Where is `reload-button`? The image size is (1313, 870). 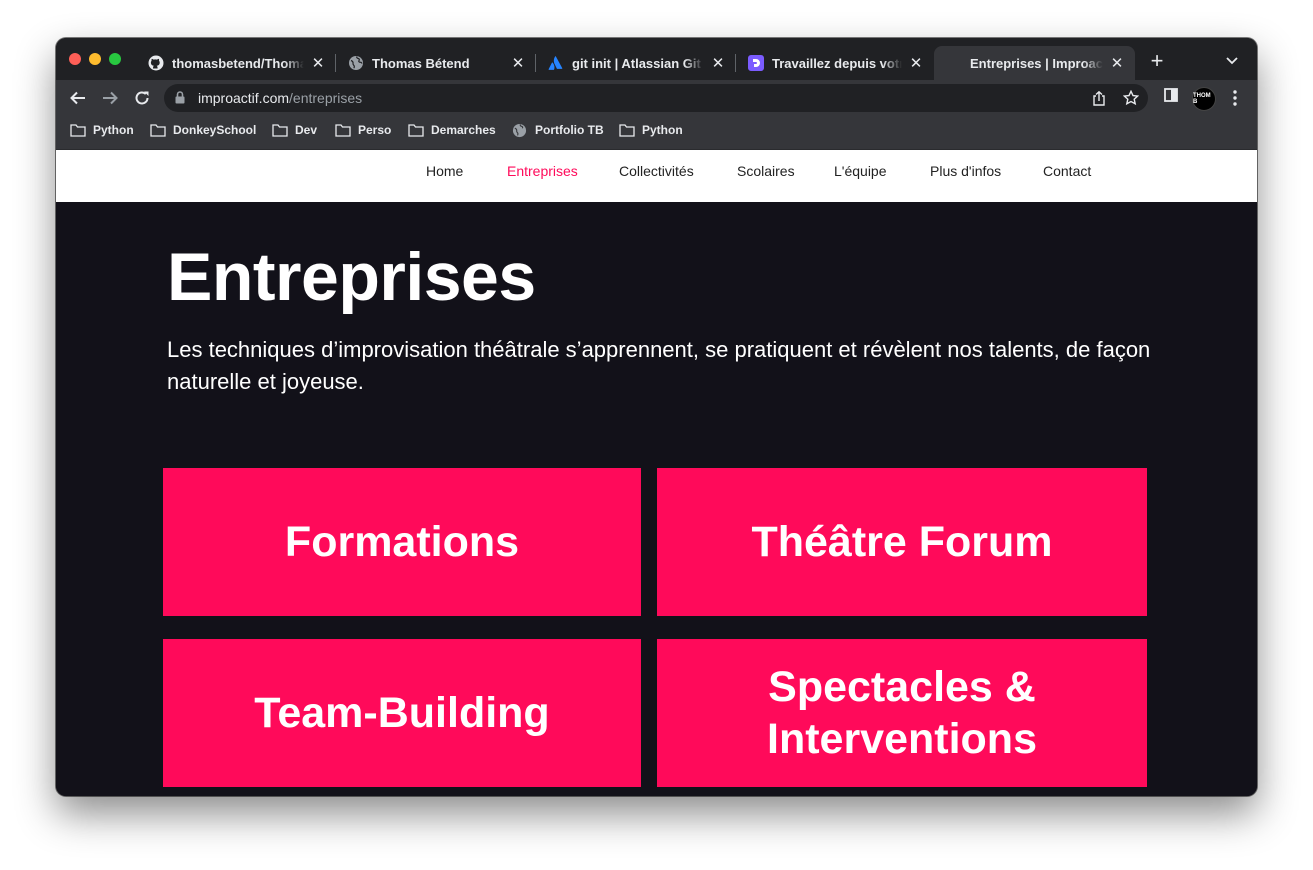
reload-button is located at coordinates (142, 98).